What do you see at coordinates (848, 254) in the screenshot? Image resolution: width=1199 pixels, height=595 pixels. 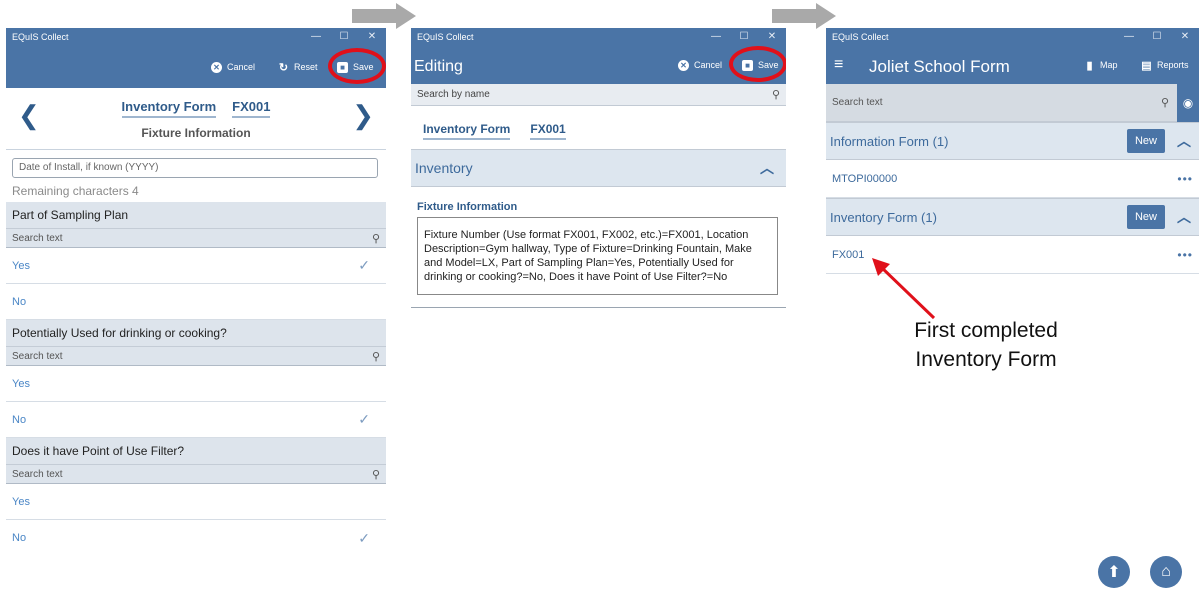 I see `record-label: FX001` at bounding box center [848, 254].